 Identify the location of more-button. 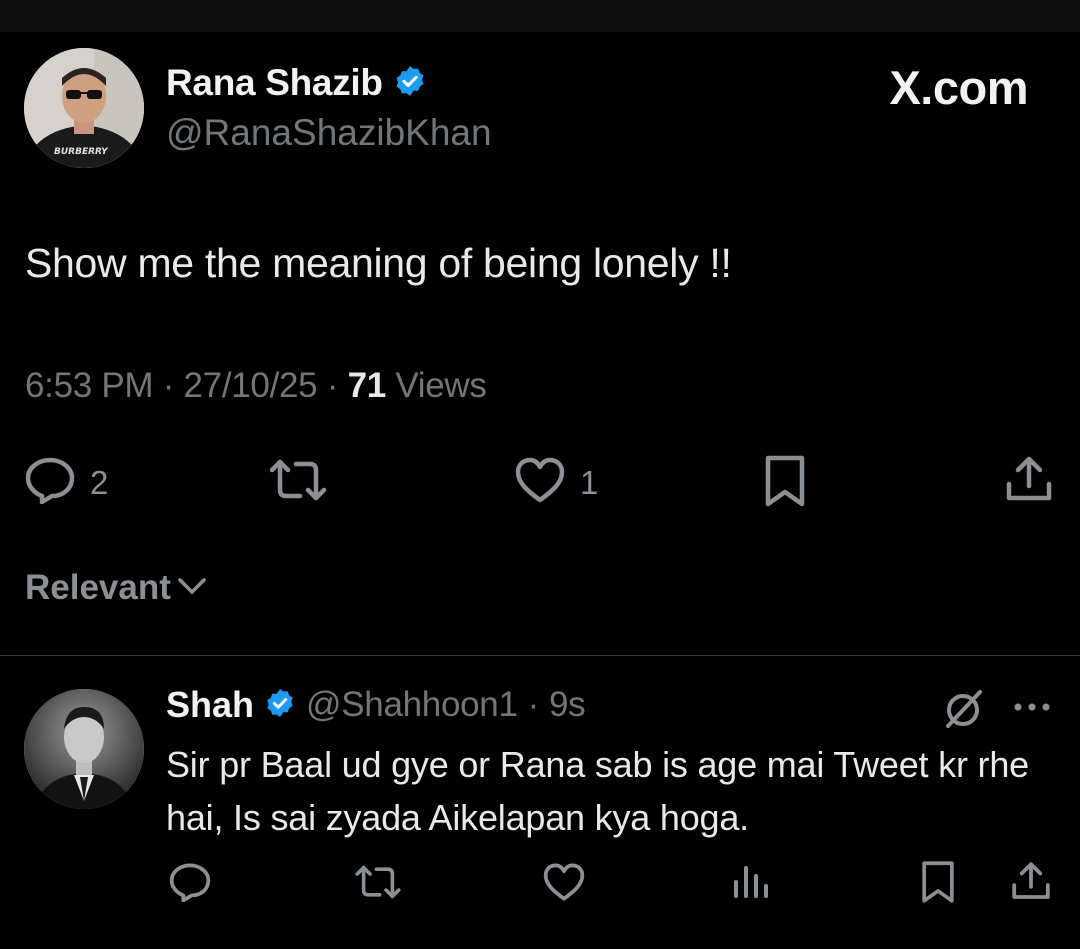
(1032, 709).